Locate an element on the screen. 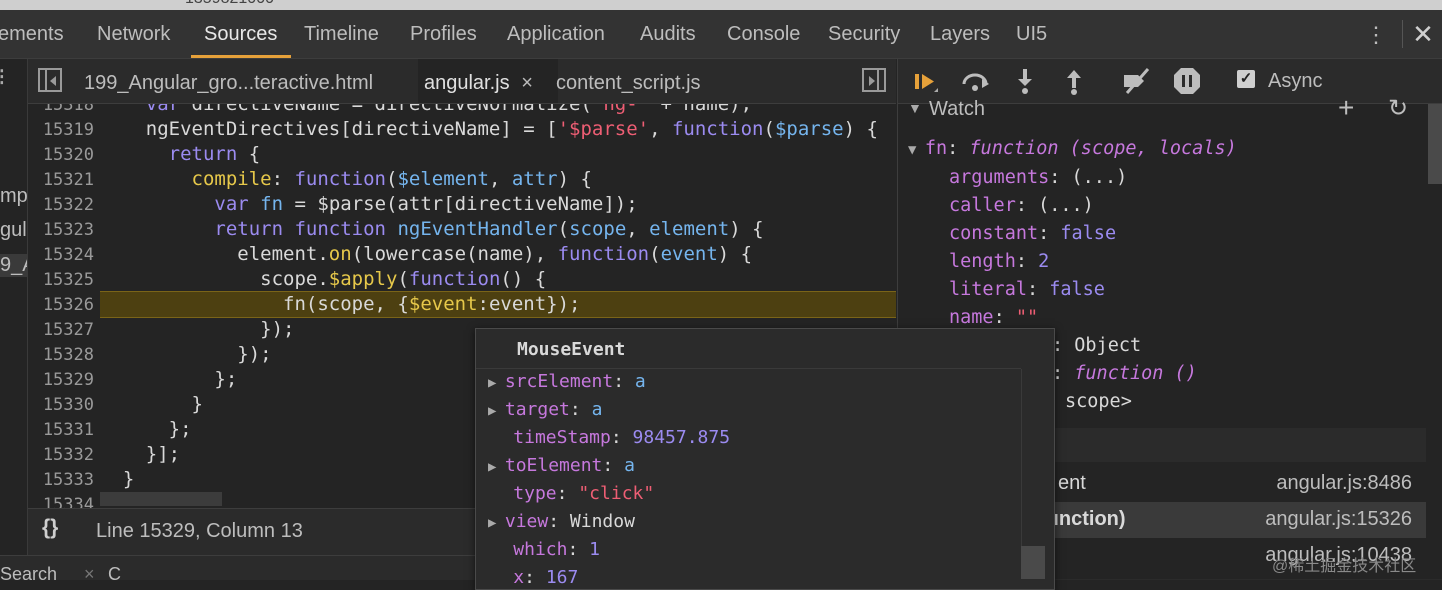  tab-console: Console is located at coordinates (763, 34).